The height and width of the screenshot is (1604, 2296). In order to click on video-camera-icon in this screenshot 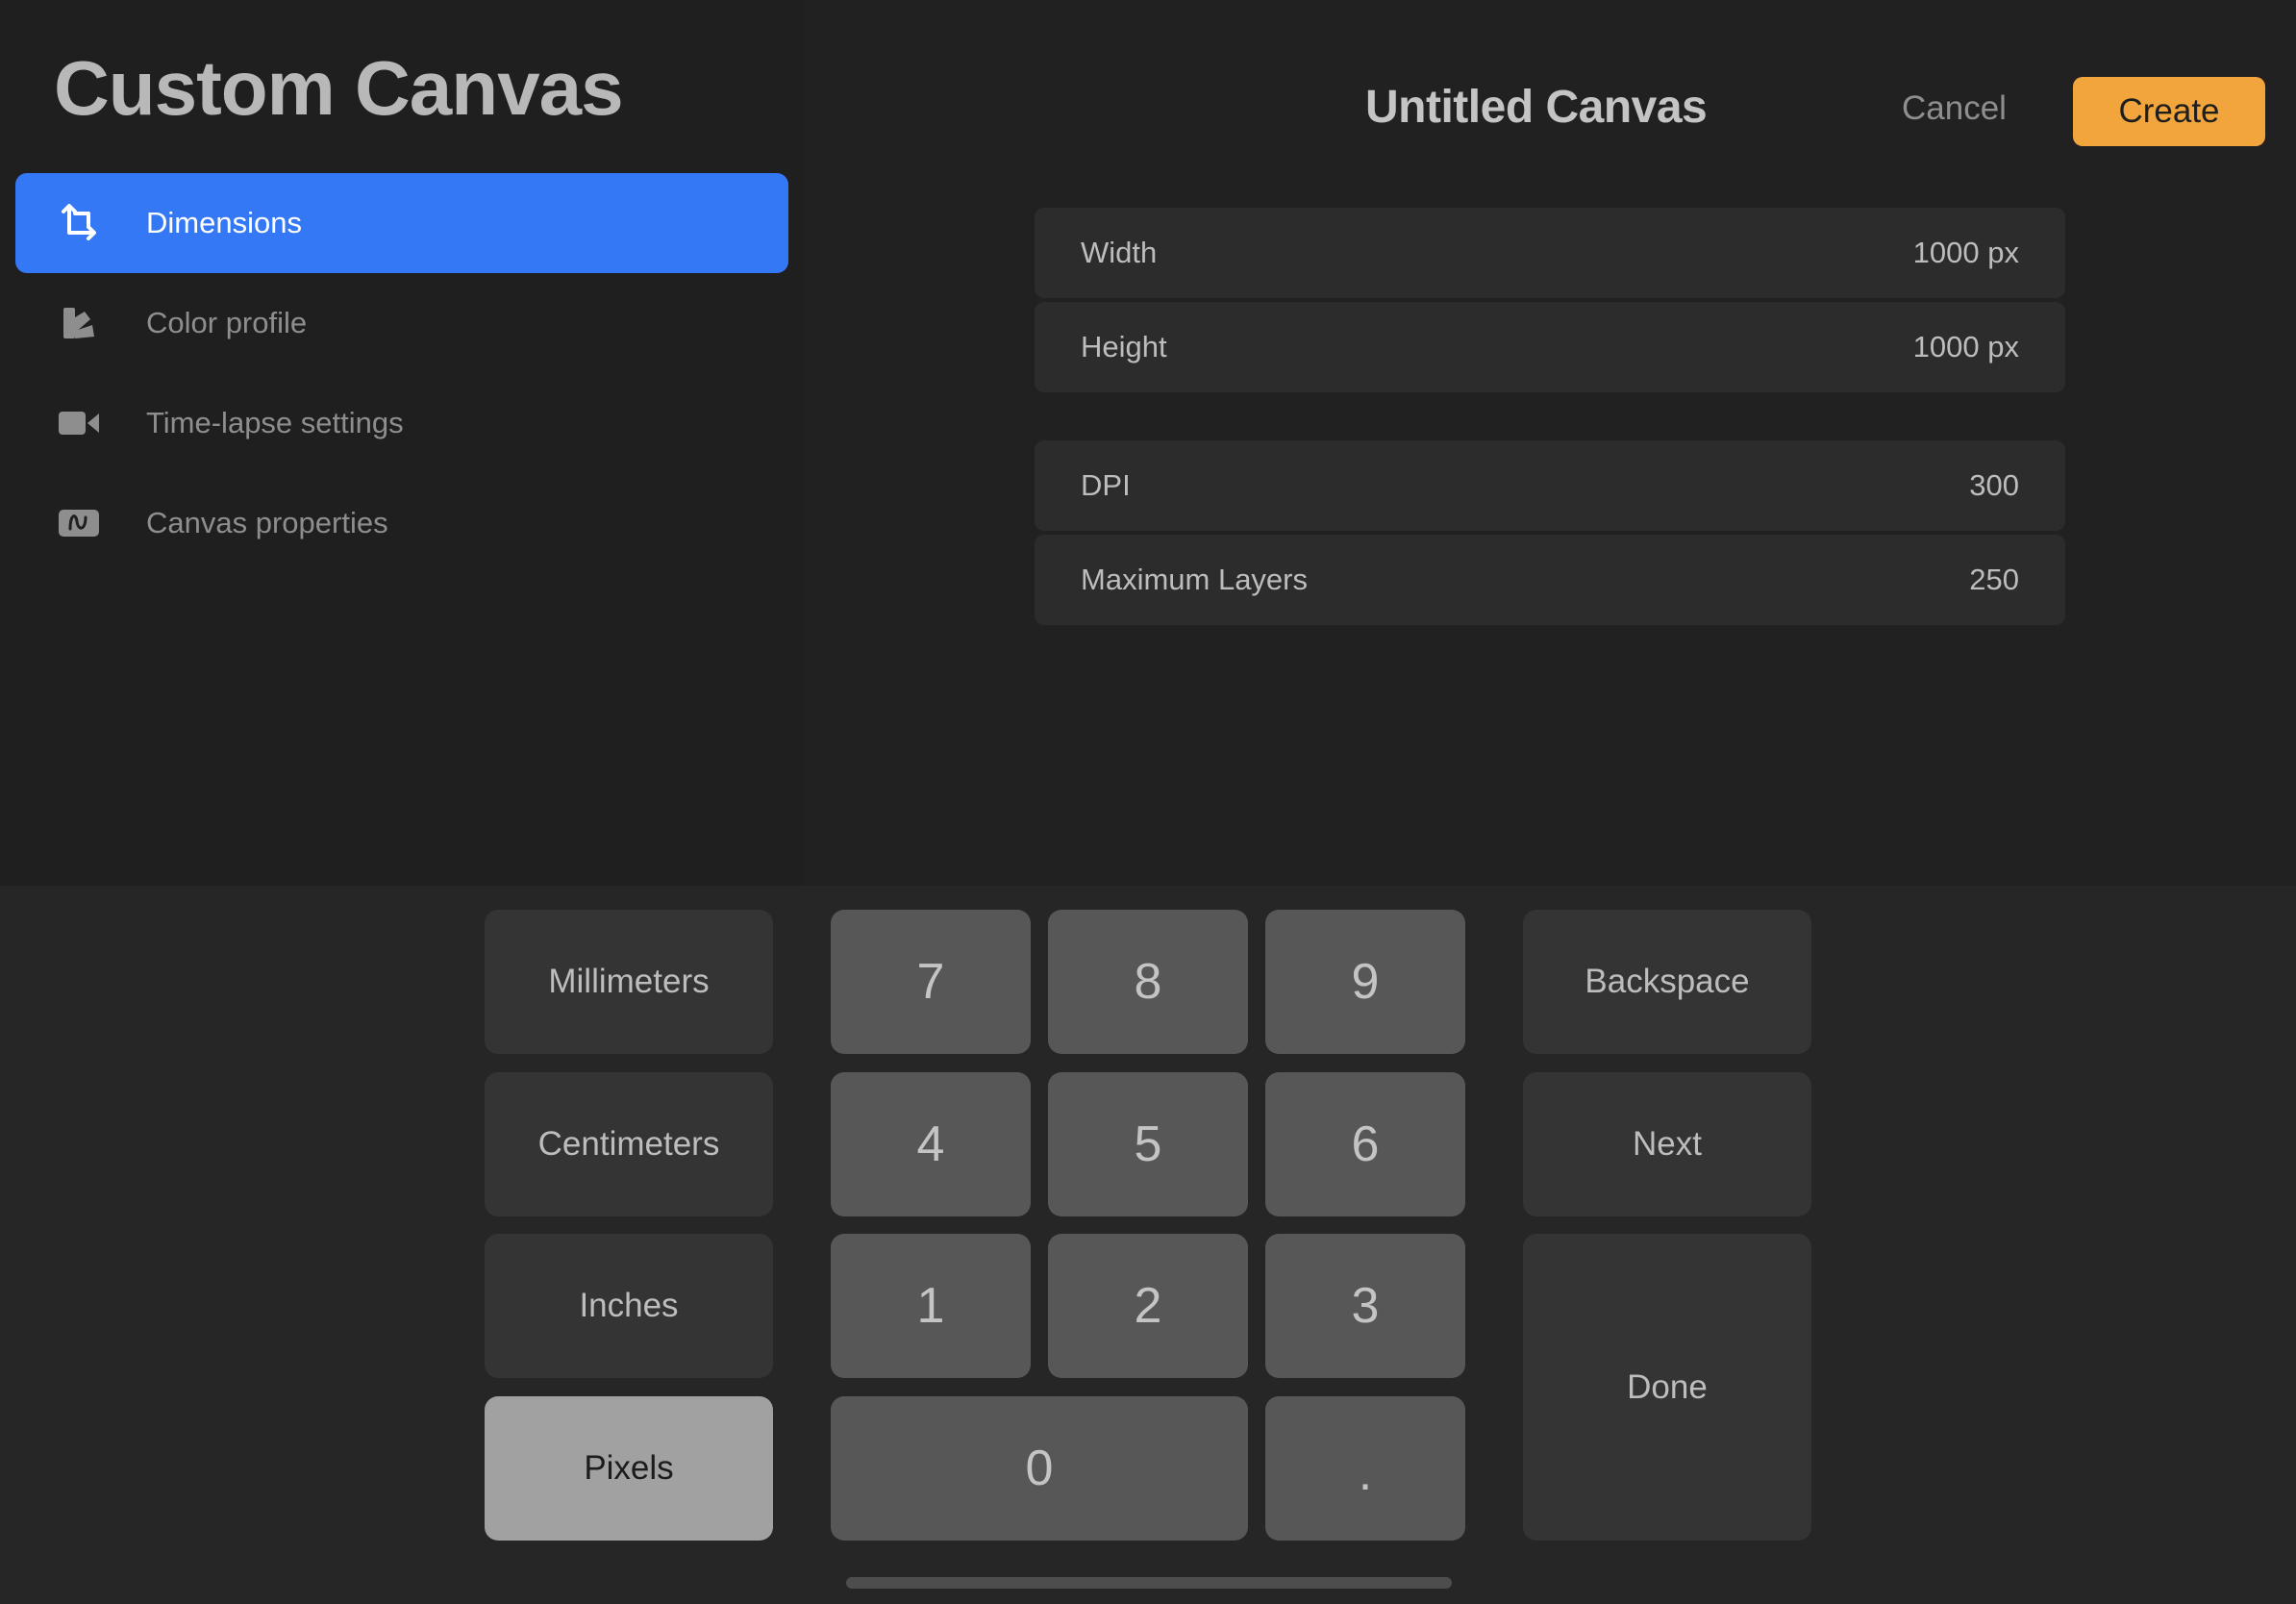, I will do `click(79, 423)`.